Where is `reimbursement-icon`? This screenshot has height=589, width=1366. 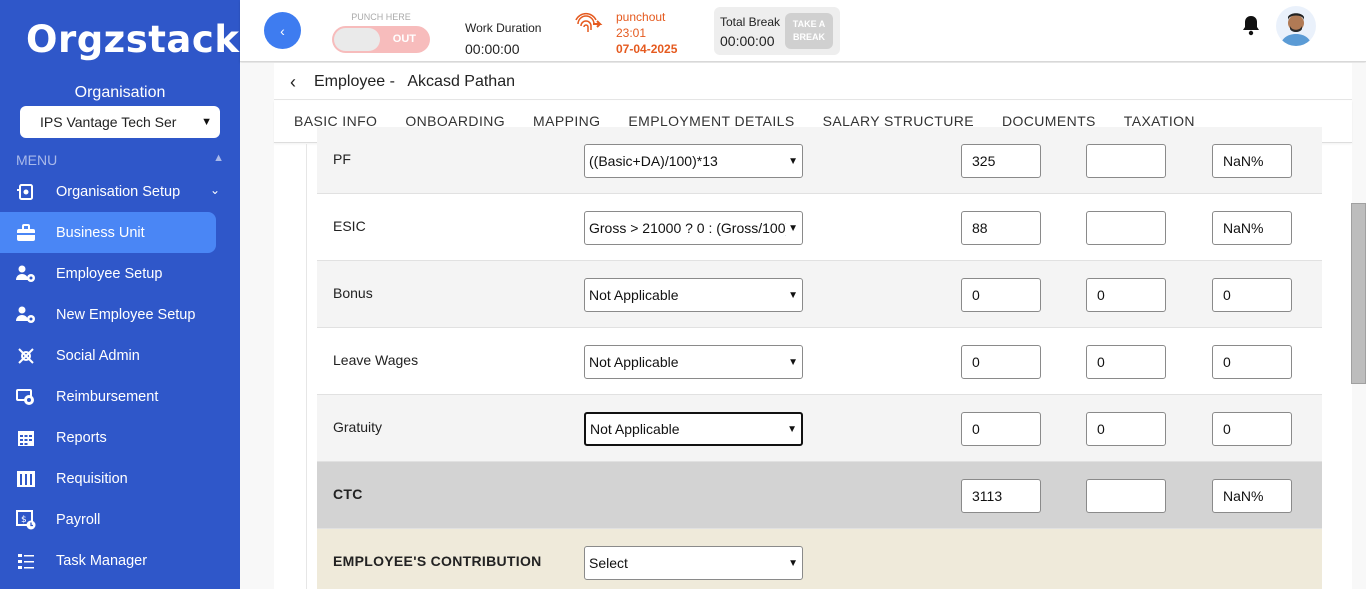
reimbursement-icon is located at coordinates (26, 397).